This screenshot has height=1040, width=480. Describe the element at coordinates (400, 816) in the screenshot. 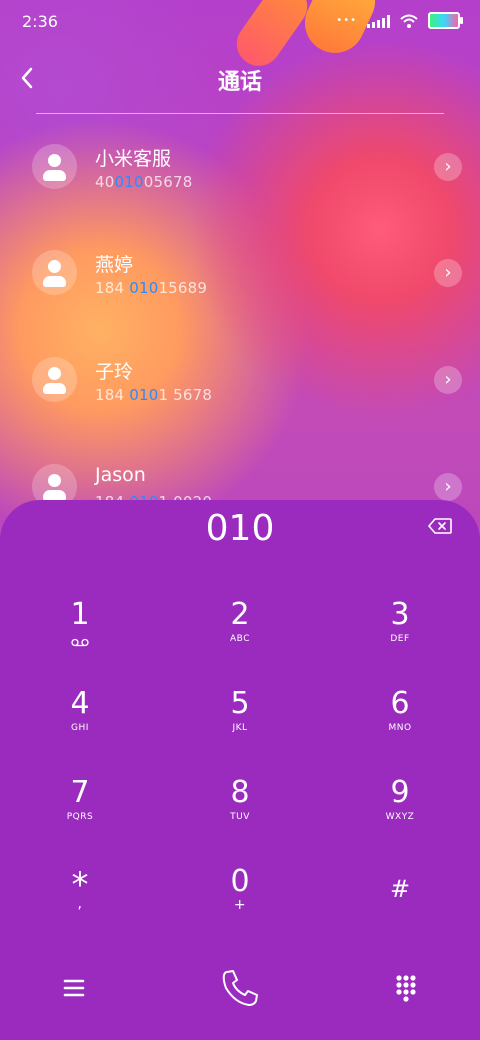

I see `key-9: 9 WXYZ` at that location.